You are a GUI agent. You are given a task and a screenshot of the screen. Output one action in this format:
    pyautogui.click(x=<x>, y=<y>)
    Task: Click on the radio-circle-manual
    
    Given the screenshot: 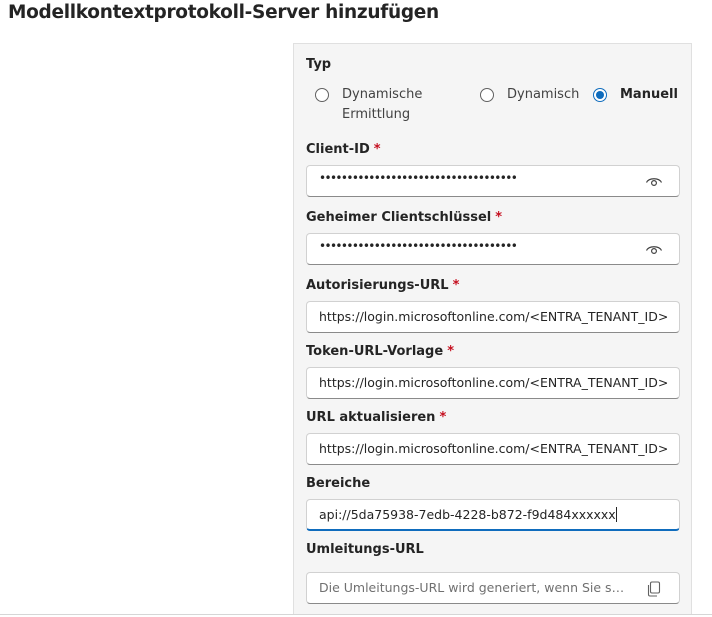 What is the action you would take?
    pyautogui.click(x=600, y=95)
    